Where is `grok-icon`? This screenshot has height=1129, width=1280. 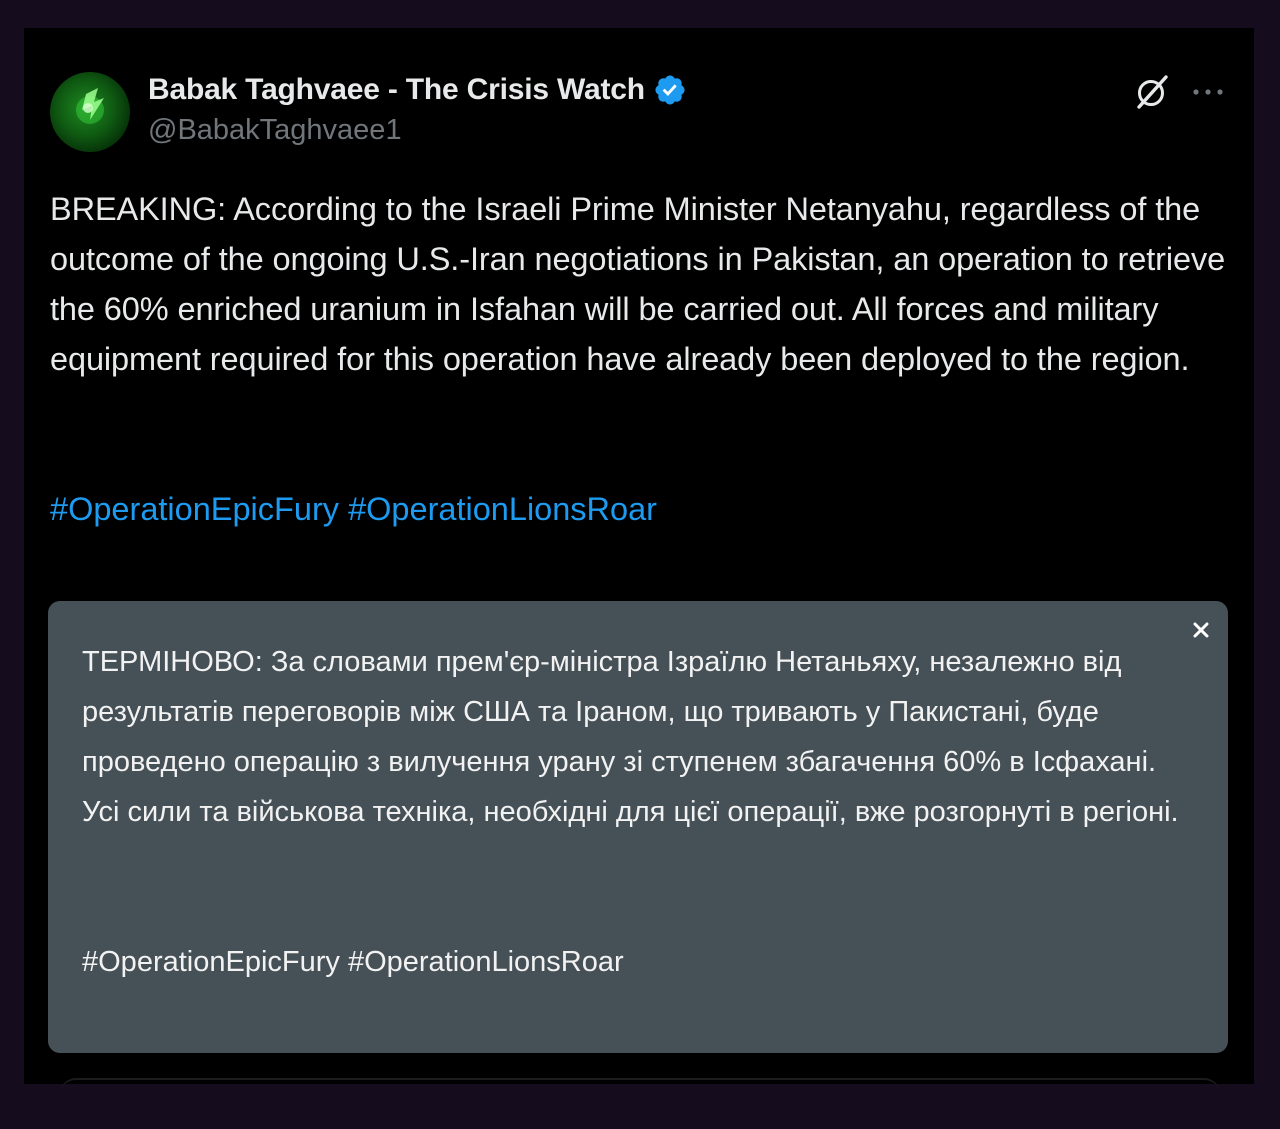
grok-icon is located at coordinates (1152, 92).